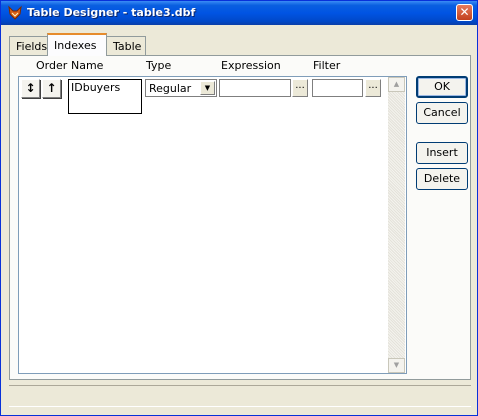 This screenshot has height=416, width=478. I want to click on dropdown-arrow-icon: ▼, so click(207, 88).